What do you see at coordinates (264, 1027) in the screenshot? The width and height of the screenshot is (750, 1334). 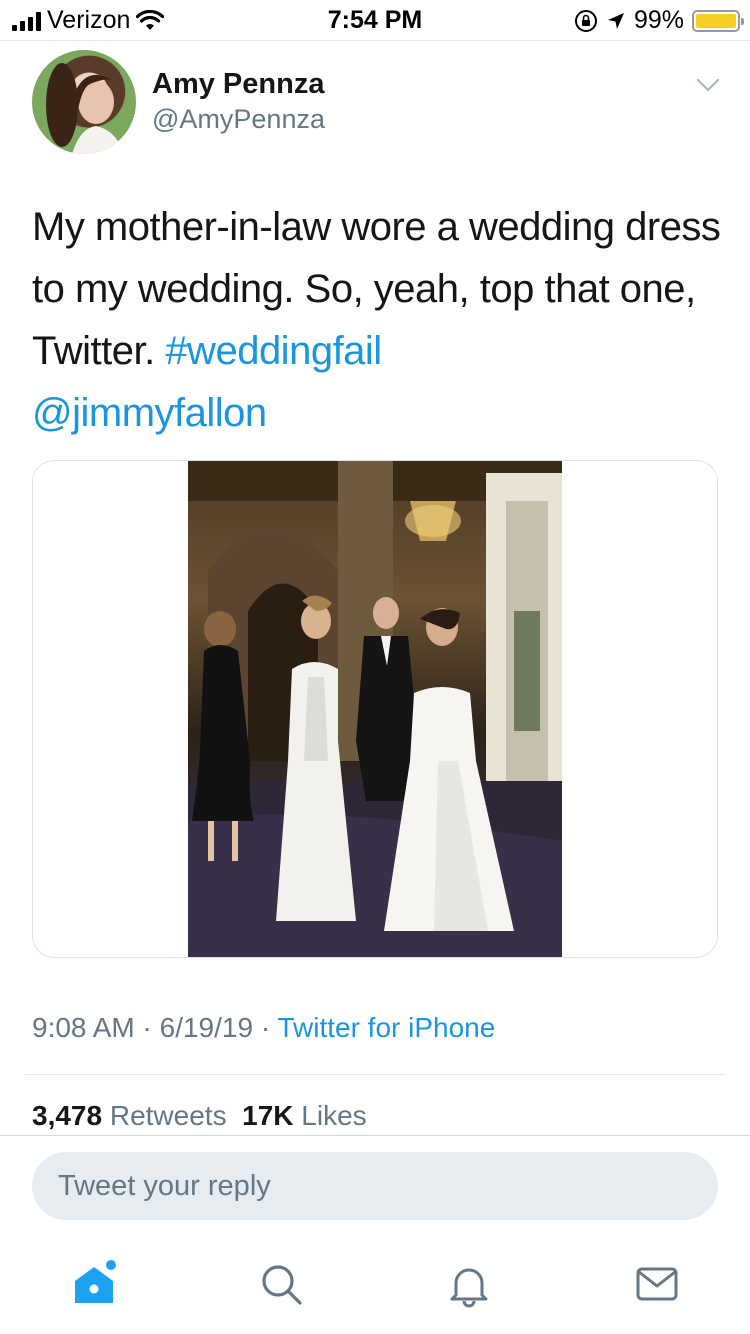 I see `tweet-meta: 9:08 AM · 6/19/19 · Twitter for iPhone` at bounding box center [264, 1027].